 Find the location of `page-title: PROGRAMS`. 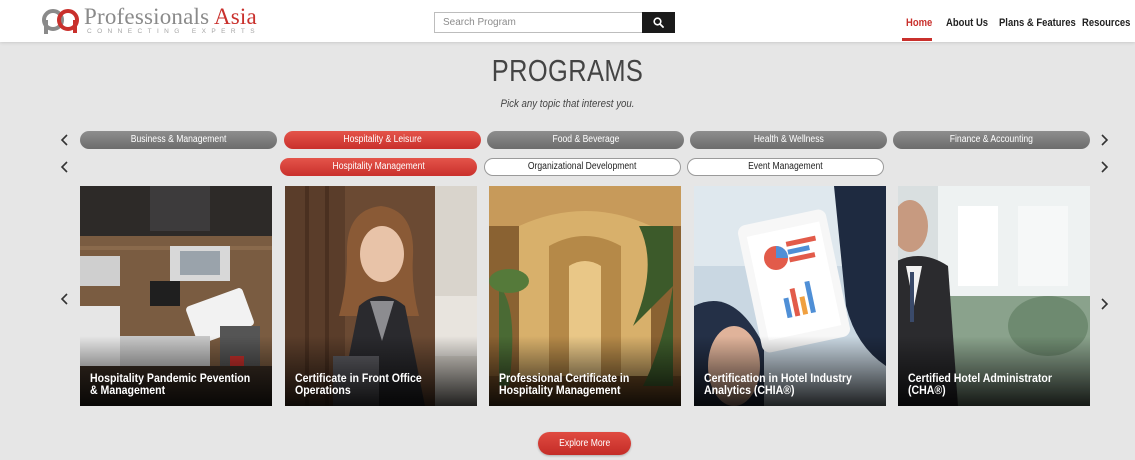

page-title: PROGRAMS is located at coordinates (567, 70).